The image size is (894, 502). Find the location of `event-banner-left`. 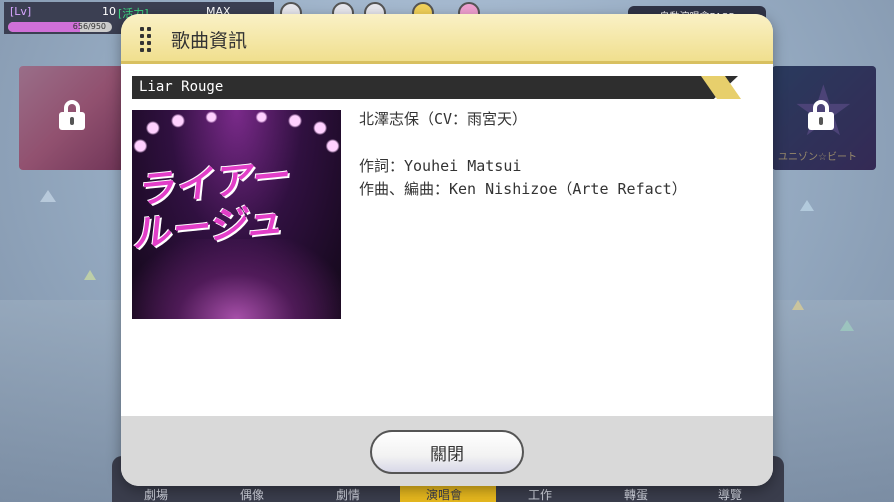

event-banner-left is located at coordinates (74, 118).